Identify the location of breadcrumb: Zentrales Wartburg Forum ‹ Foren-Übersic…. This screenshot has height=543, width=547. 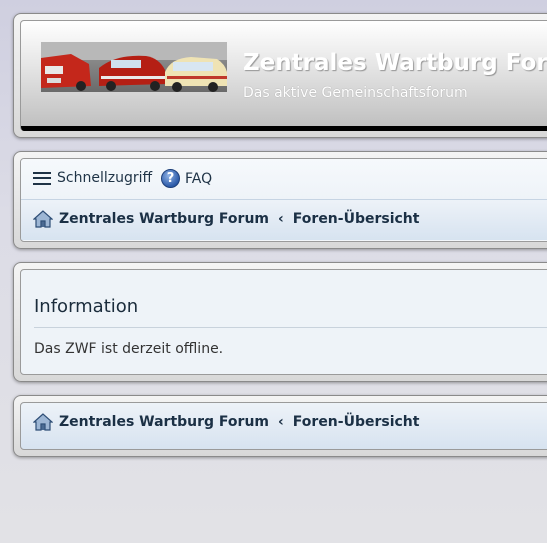
(284, 219).